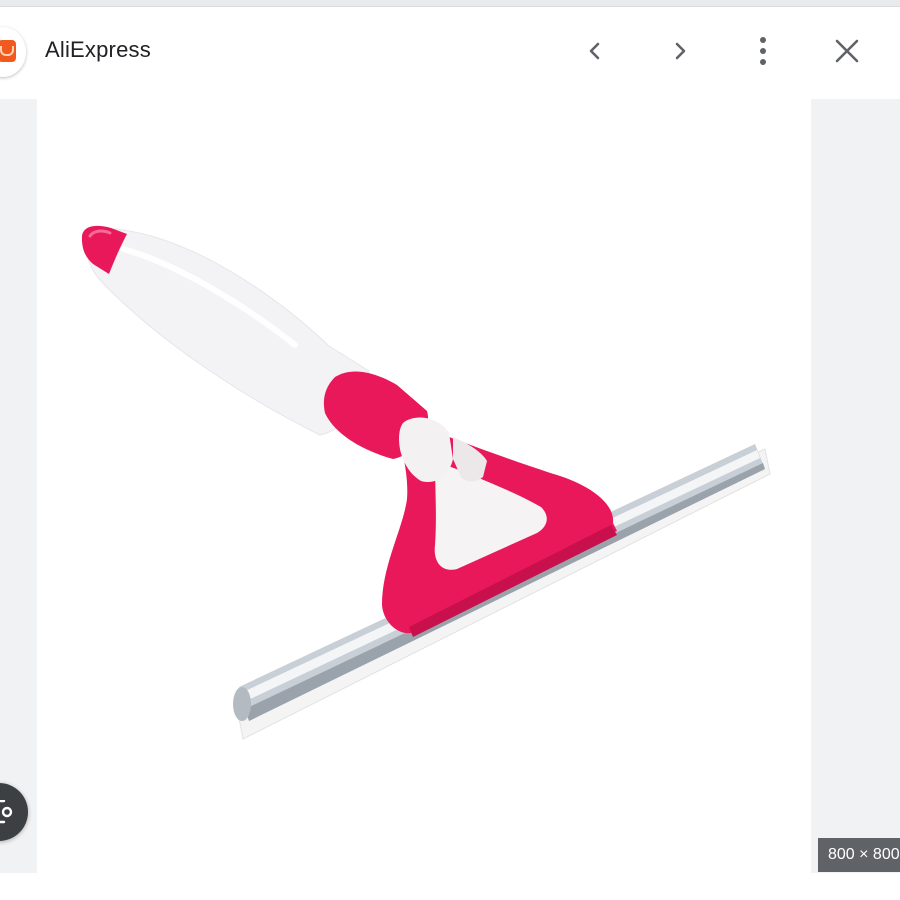  I want to click on left-panel-background, so click(18, 486).